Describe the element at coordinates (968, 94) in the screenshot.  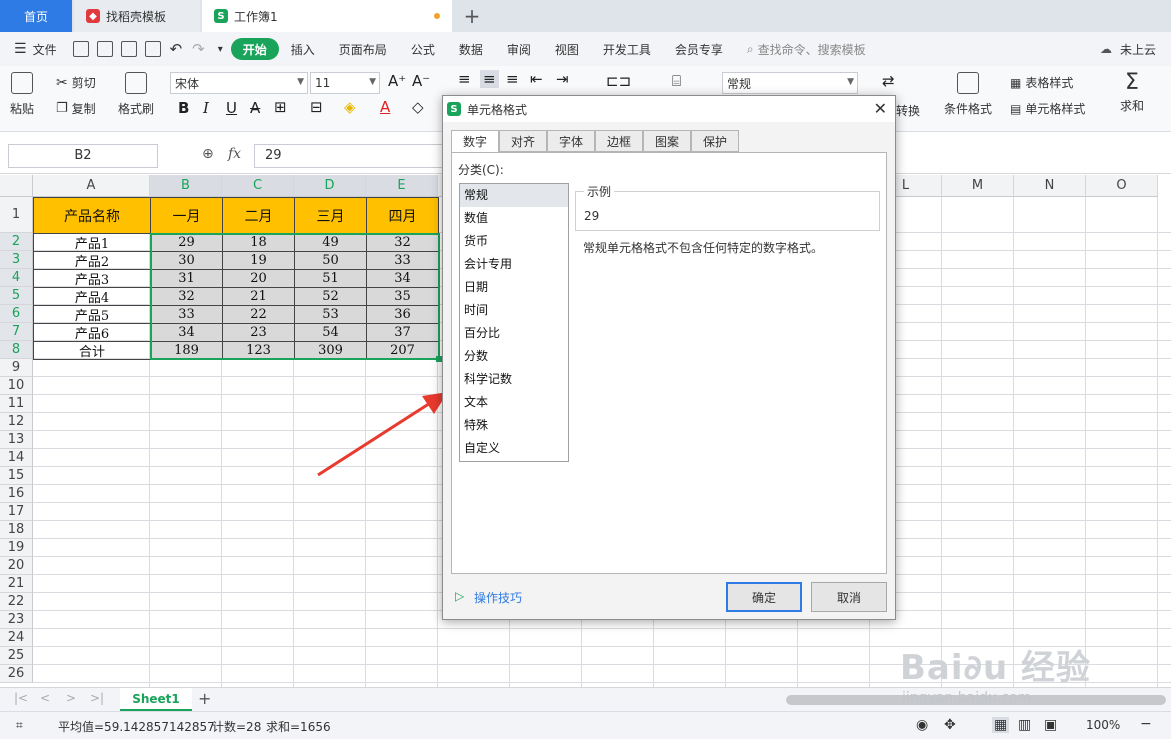
I see `conditional-format-button: 条件格式` at that location.